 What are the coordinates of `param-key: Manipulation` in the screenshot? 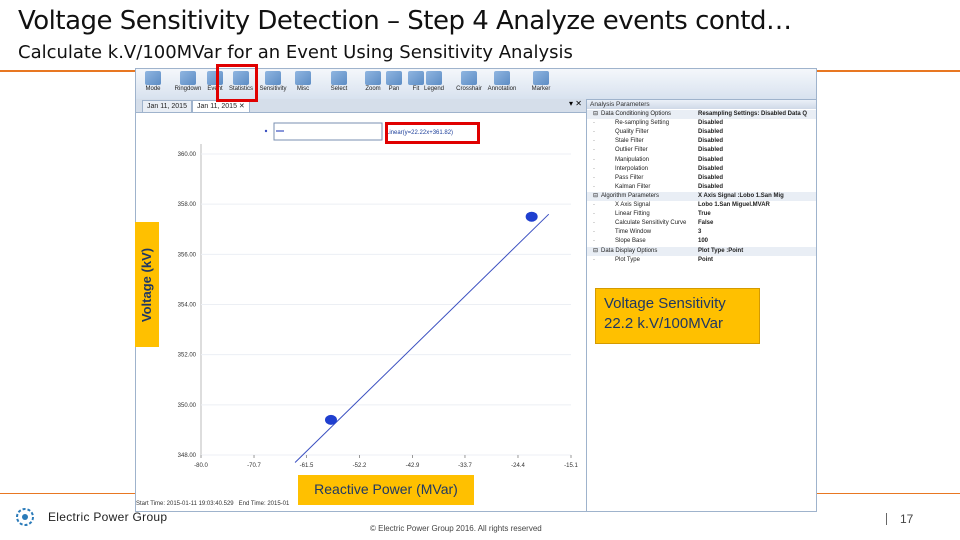 It's located at (632, 159).